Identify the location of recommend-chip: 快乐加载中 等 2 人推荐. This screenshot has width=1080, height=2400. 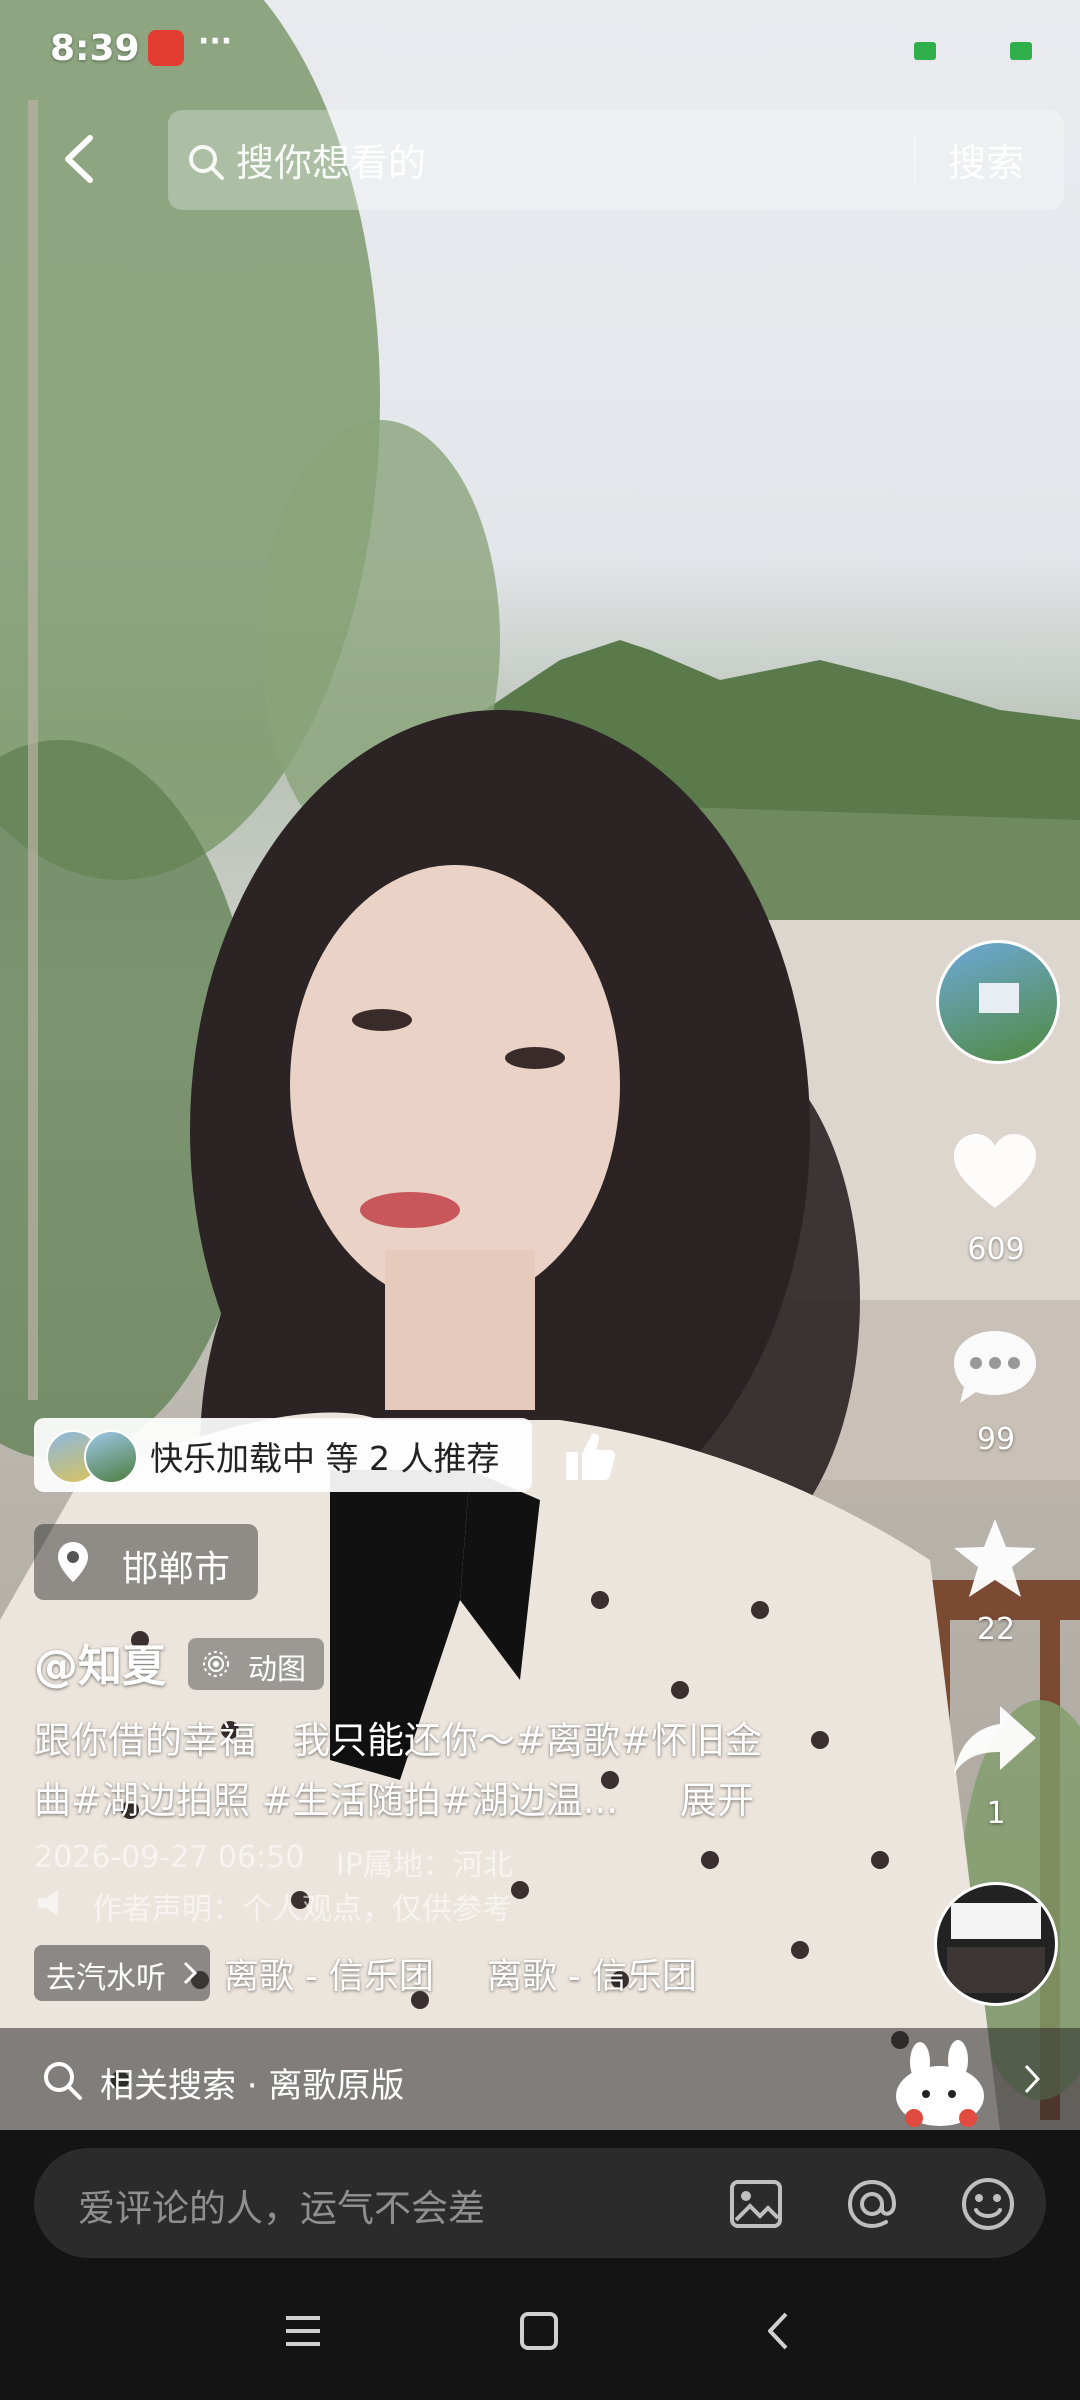
(283, 1455).